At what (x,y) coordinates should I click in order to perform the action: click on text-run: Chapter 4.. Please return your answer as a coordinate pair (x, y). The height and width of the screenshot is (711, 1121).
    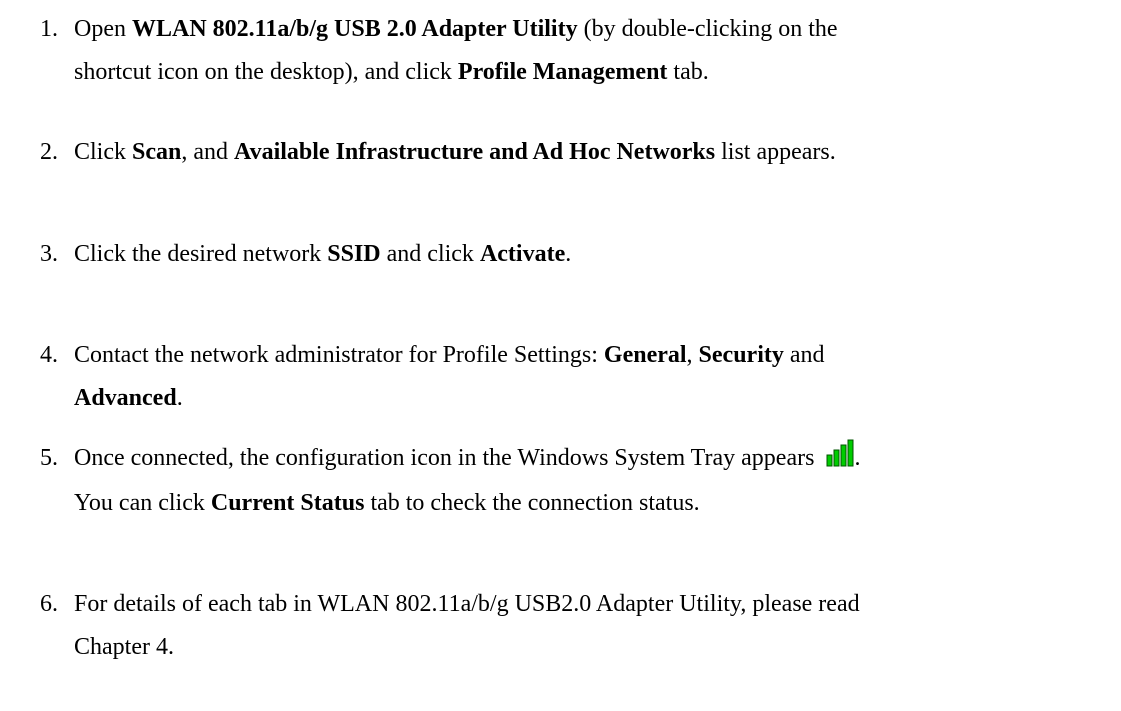
    Looking at the image, I should click on (124, 647).